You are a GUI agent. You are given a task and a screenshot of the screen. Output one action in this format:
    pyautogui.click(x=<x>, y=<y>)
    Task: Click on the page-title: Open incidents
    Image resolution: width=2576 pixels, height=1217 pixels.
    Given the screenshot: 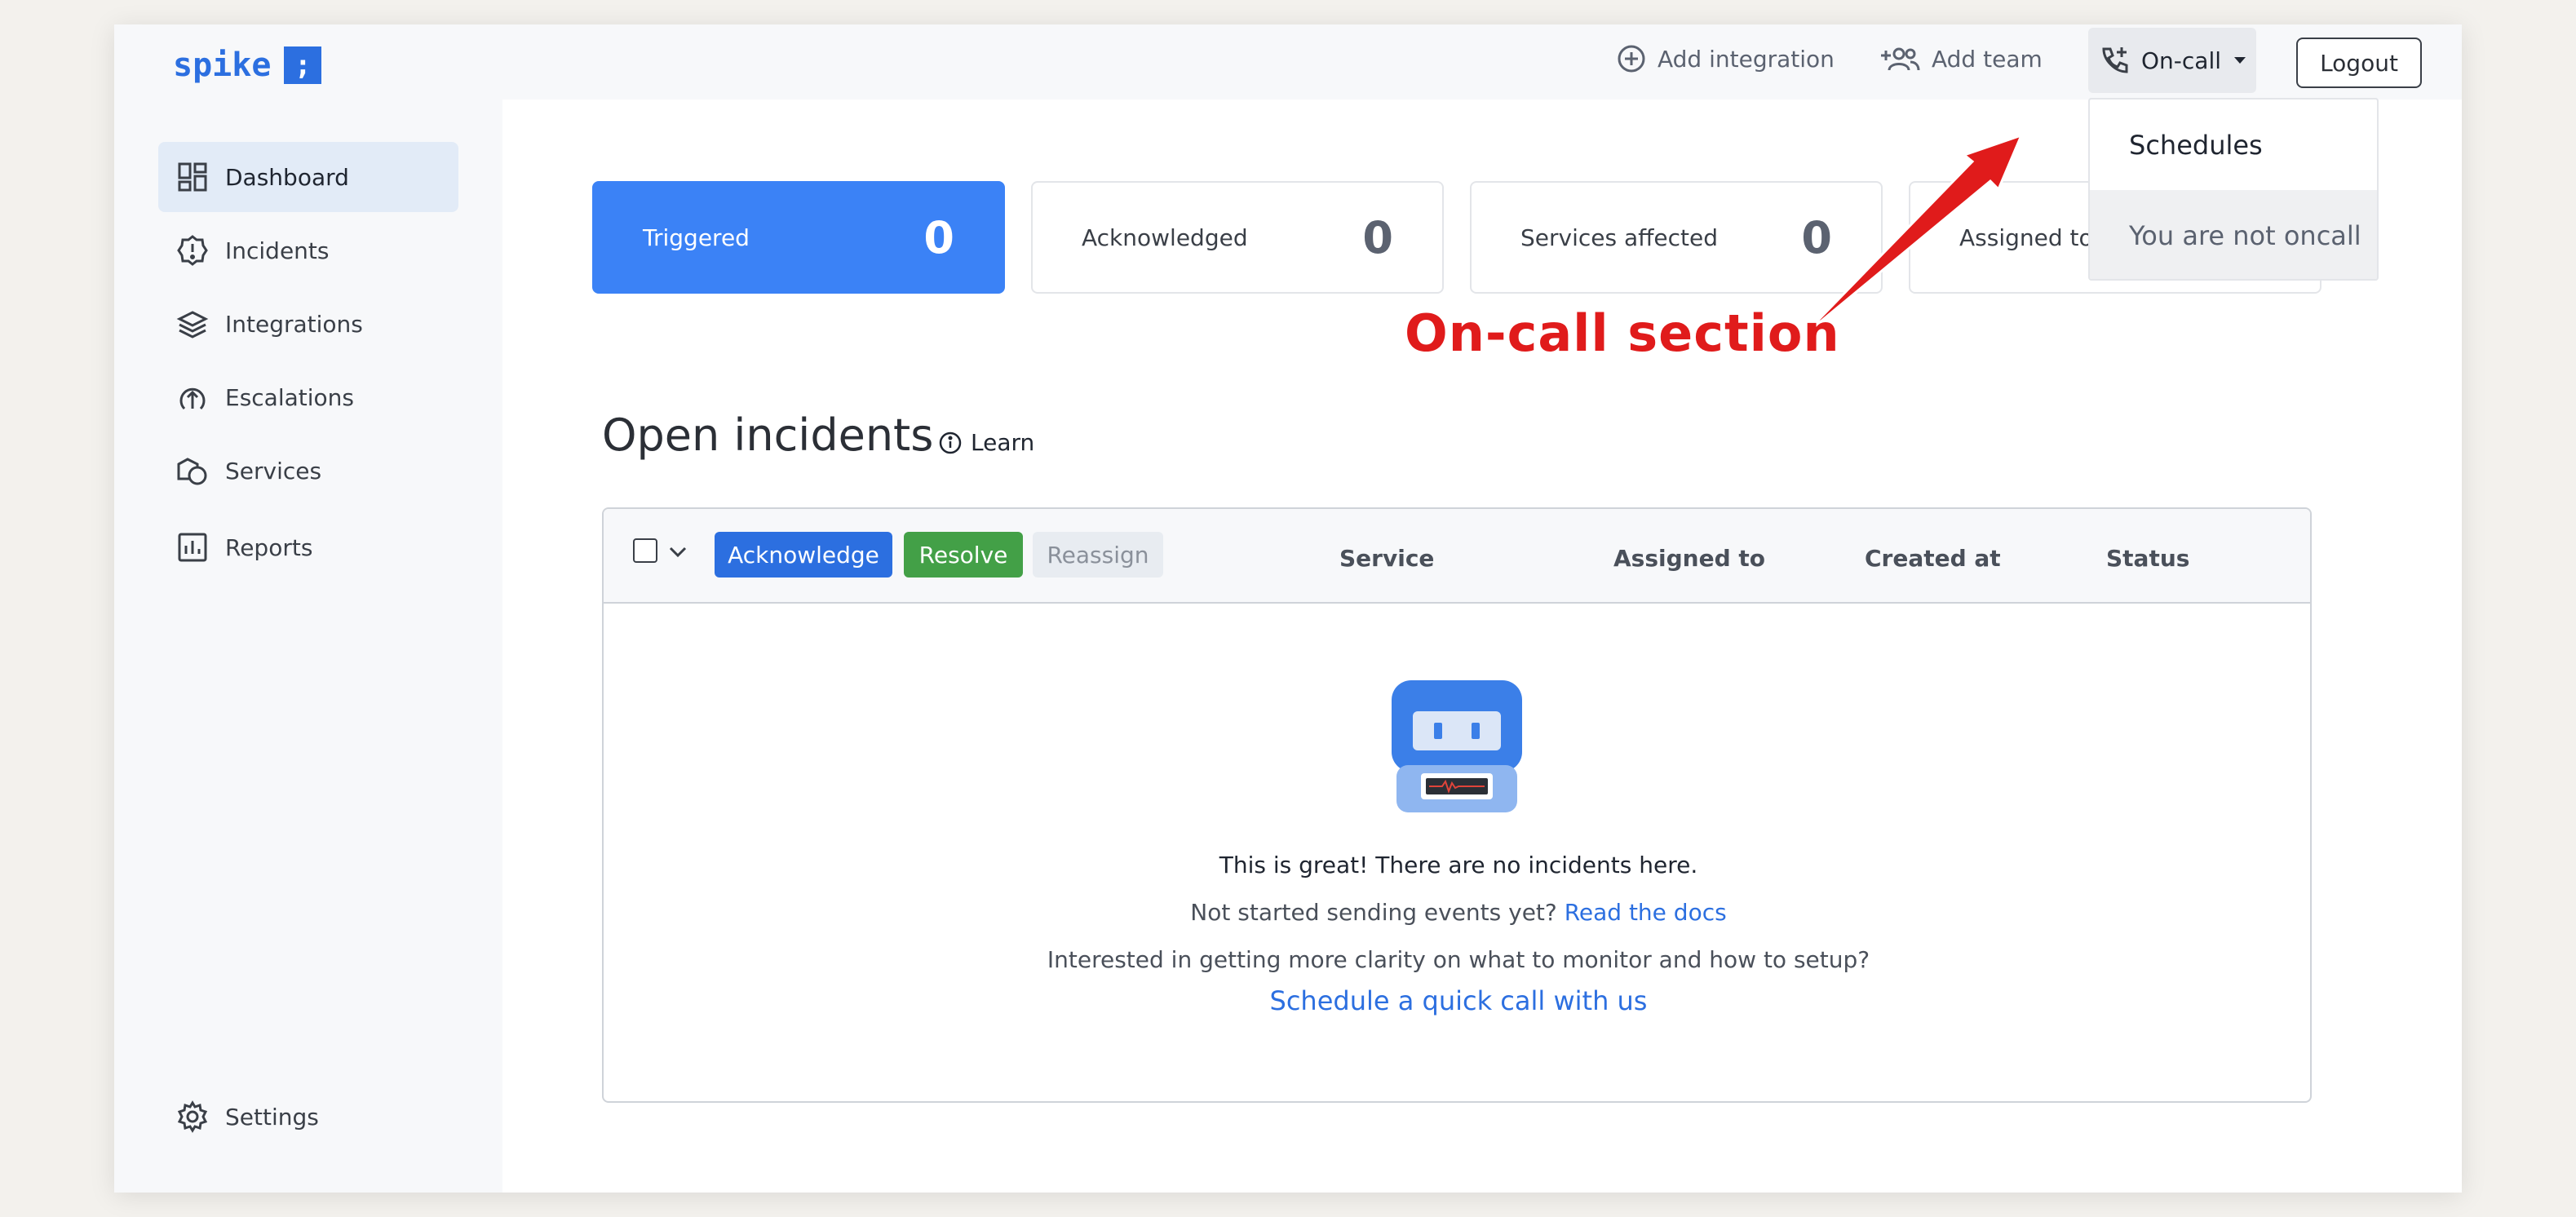 What is the action you would take?
    pyautogui.click(x=768, y=435)
    